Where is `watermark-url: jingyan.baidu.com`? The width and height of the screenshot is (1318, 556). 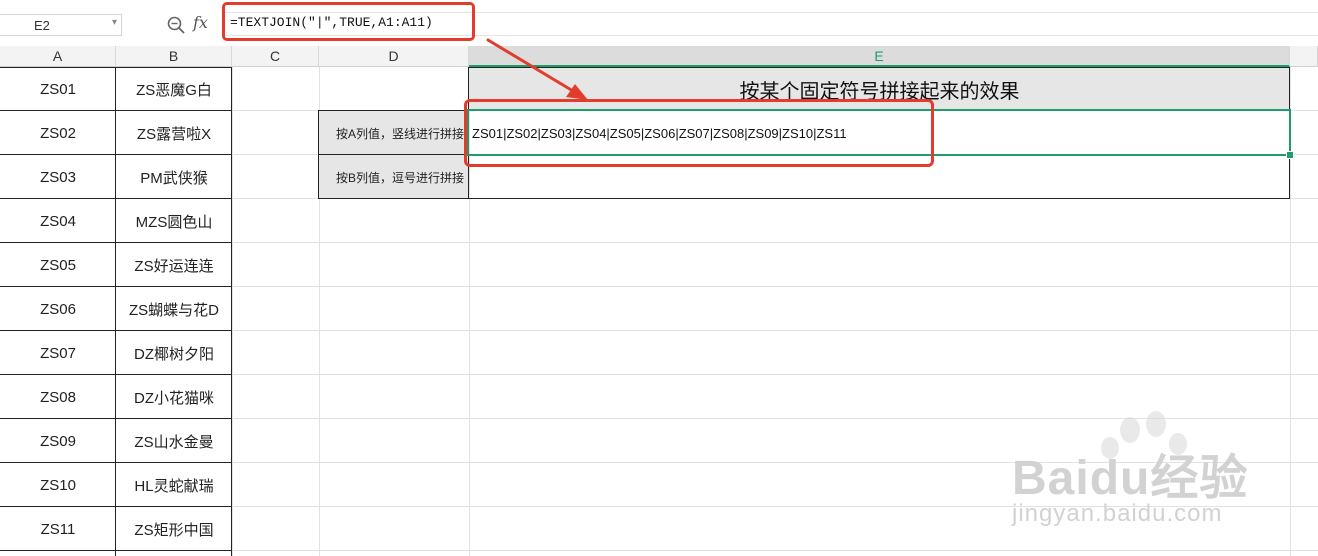 watermark-url: jingyan.baidu.com is located at coordinates (1117, 513).